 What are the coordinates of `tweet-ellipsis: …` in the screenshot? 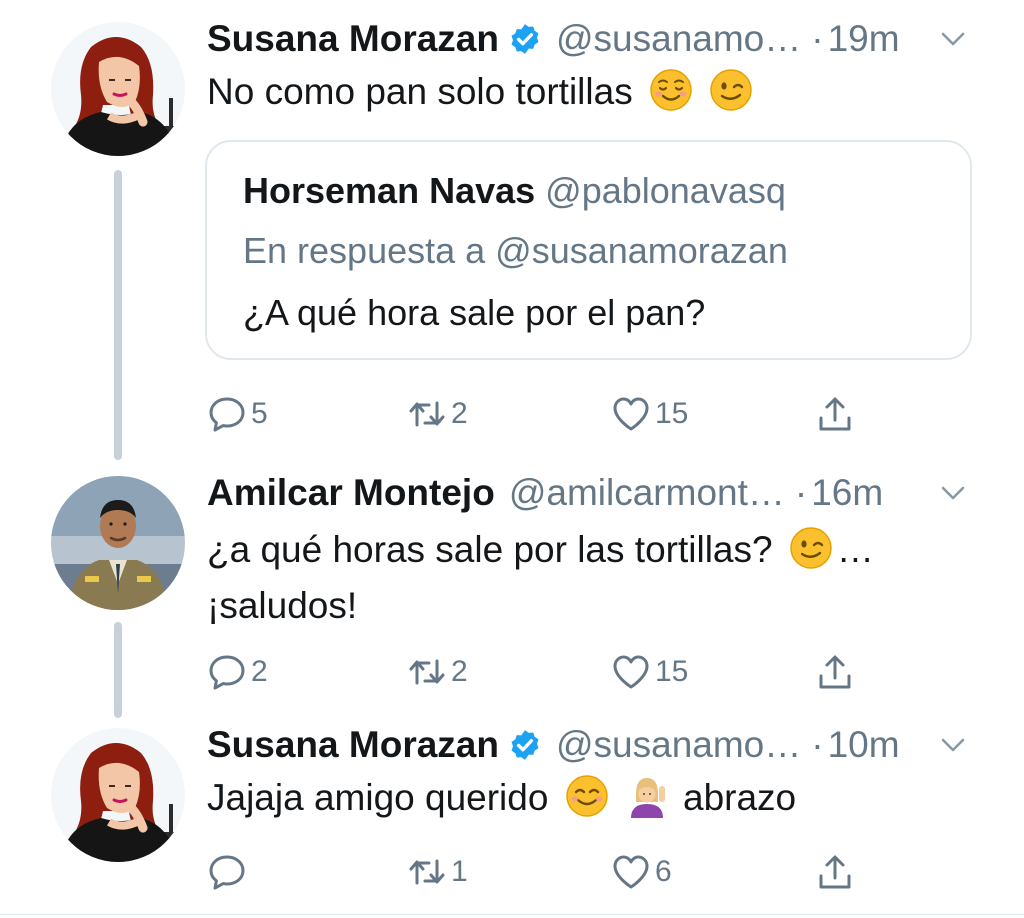 It's located at (855, 549).